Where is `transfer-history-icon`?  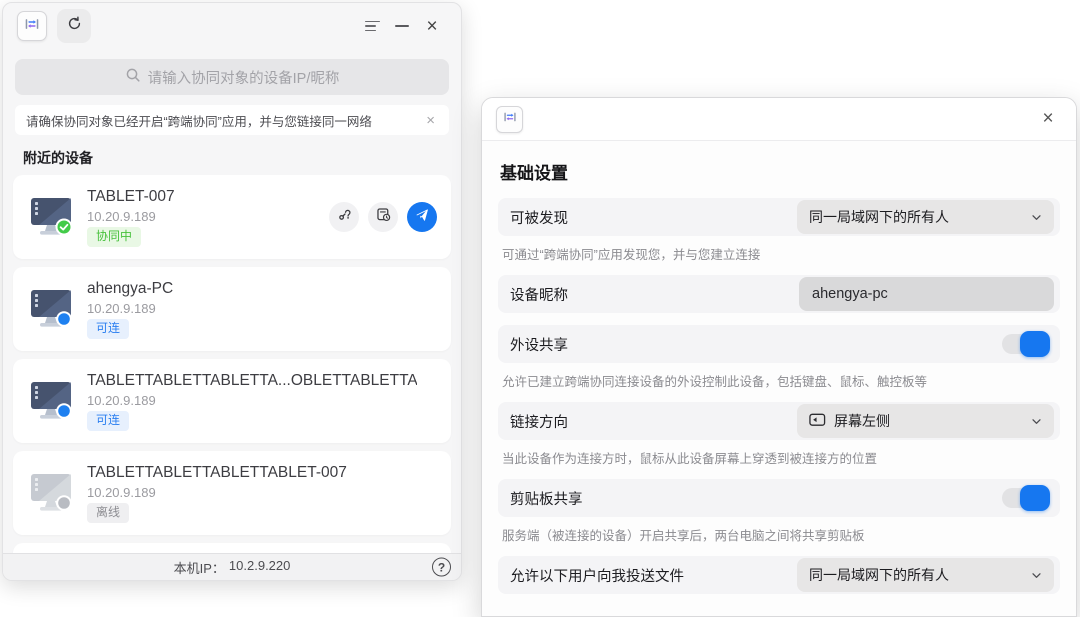
transfer-history-icon is located at coordinates (383, 217).